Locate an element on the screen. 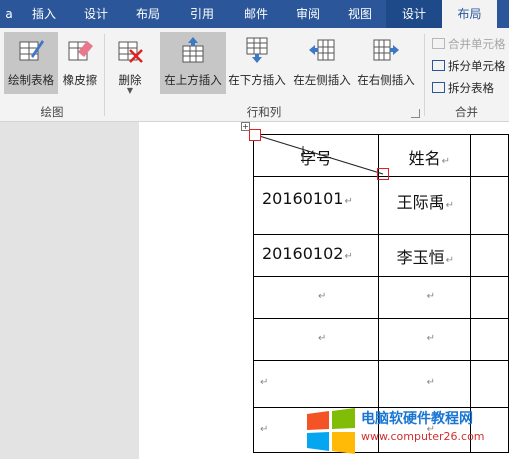  header-student-id: 学号 is located at coordinates (316, 158).